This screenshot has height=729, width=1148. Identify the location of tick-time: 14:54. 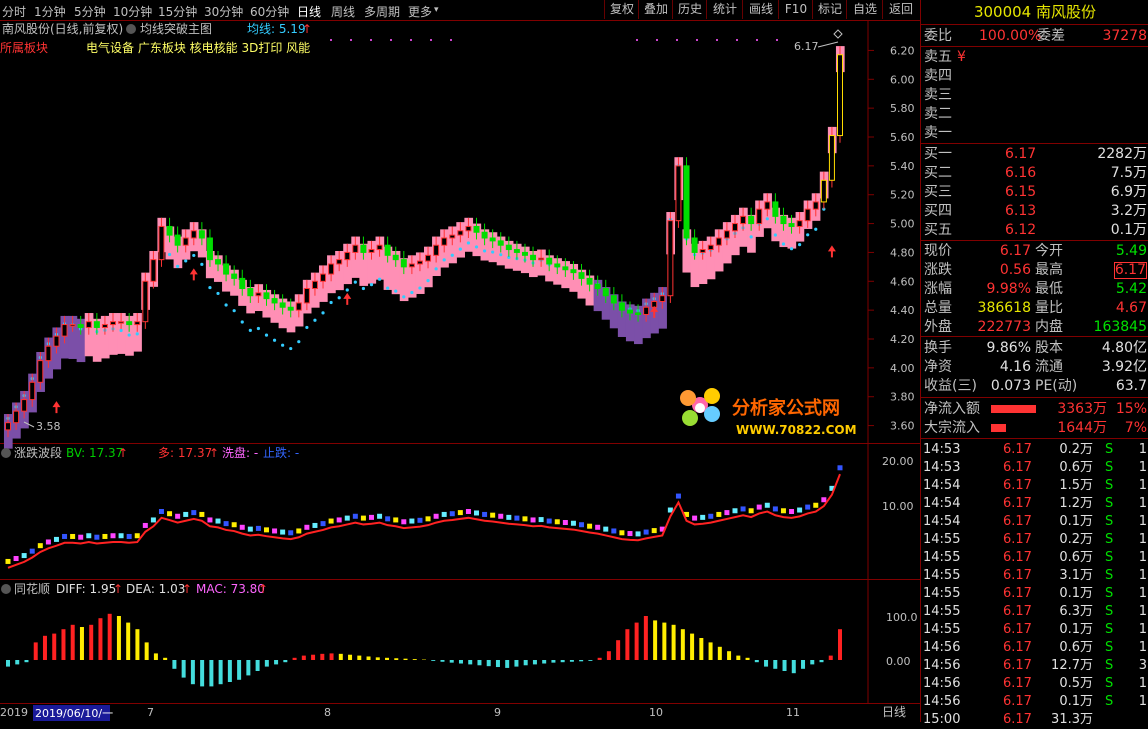
(941, 522).